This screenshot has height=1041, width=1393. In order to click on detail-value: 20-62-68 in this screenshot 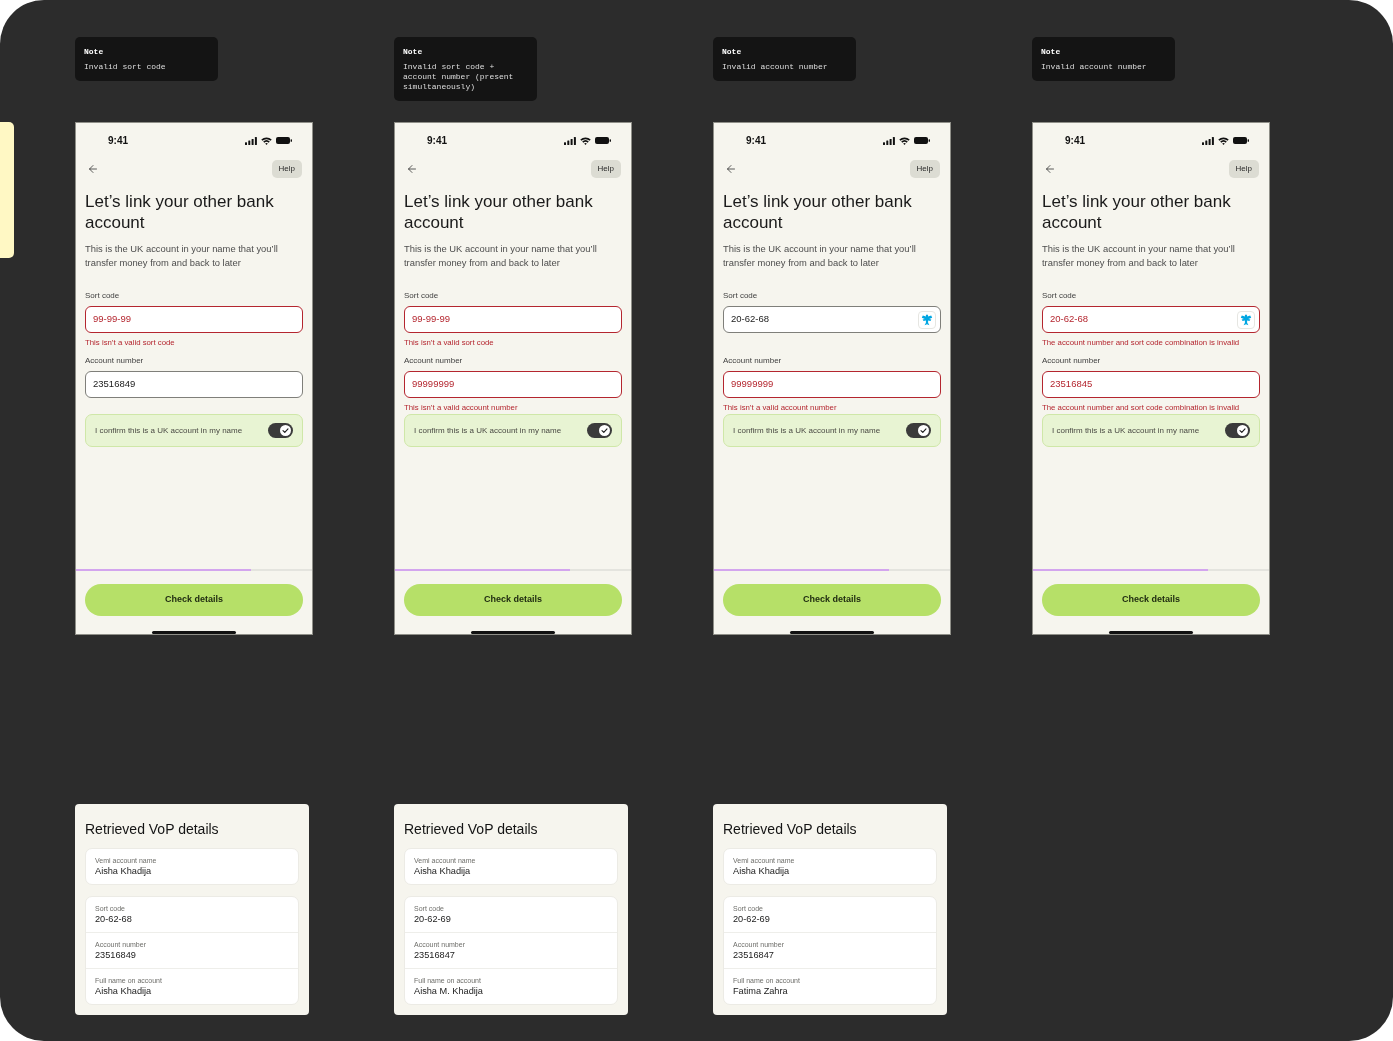, I will do `click(114, 919)`.